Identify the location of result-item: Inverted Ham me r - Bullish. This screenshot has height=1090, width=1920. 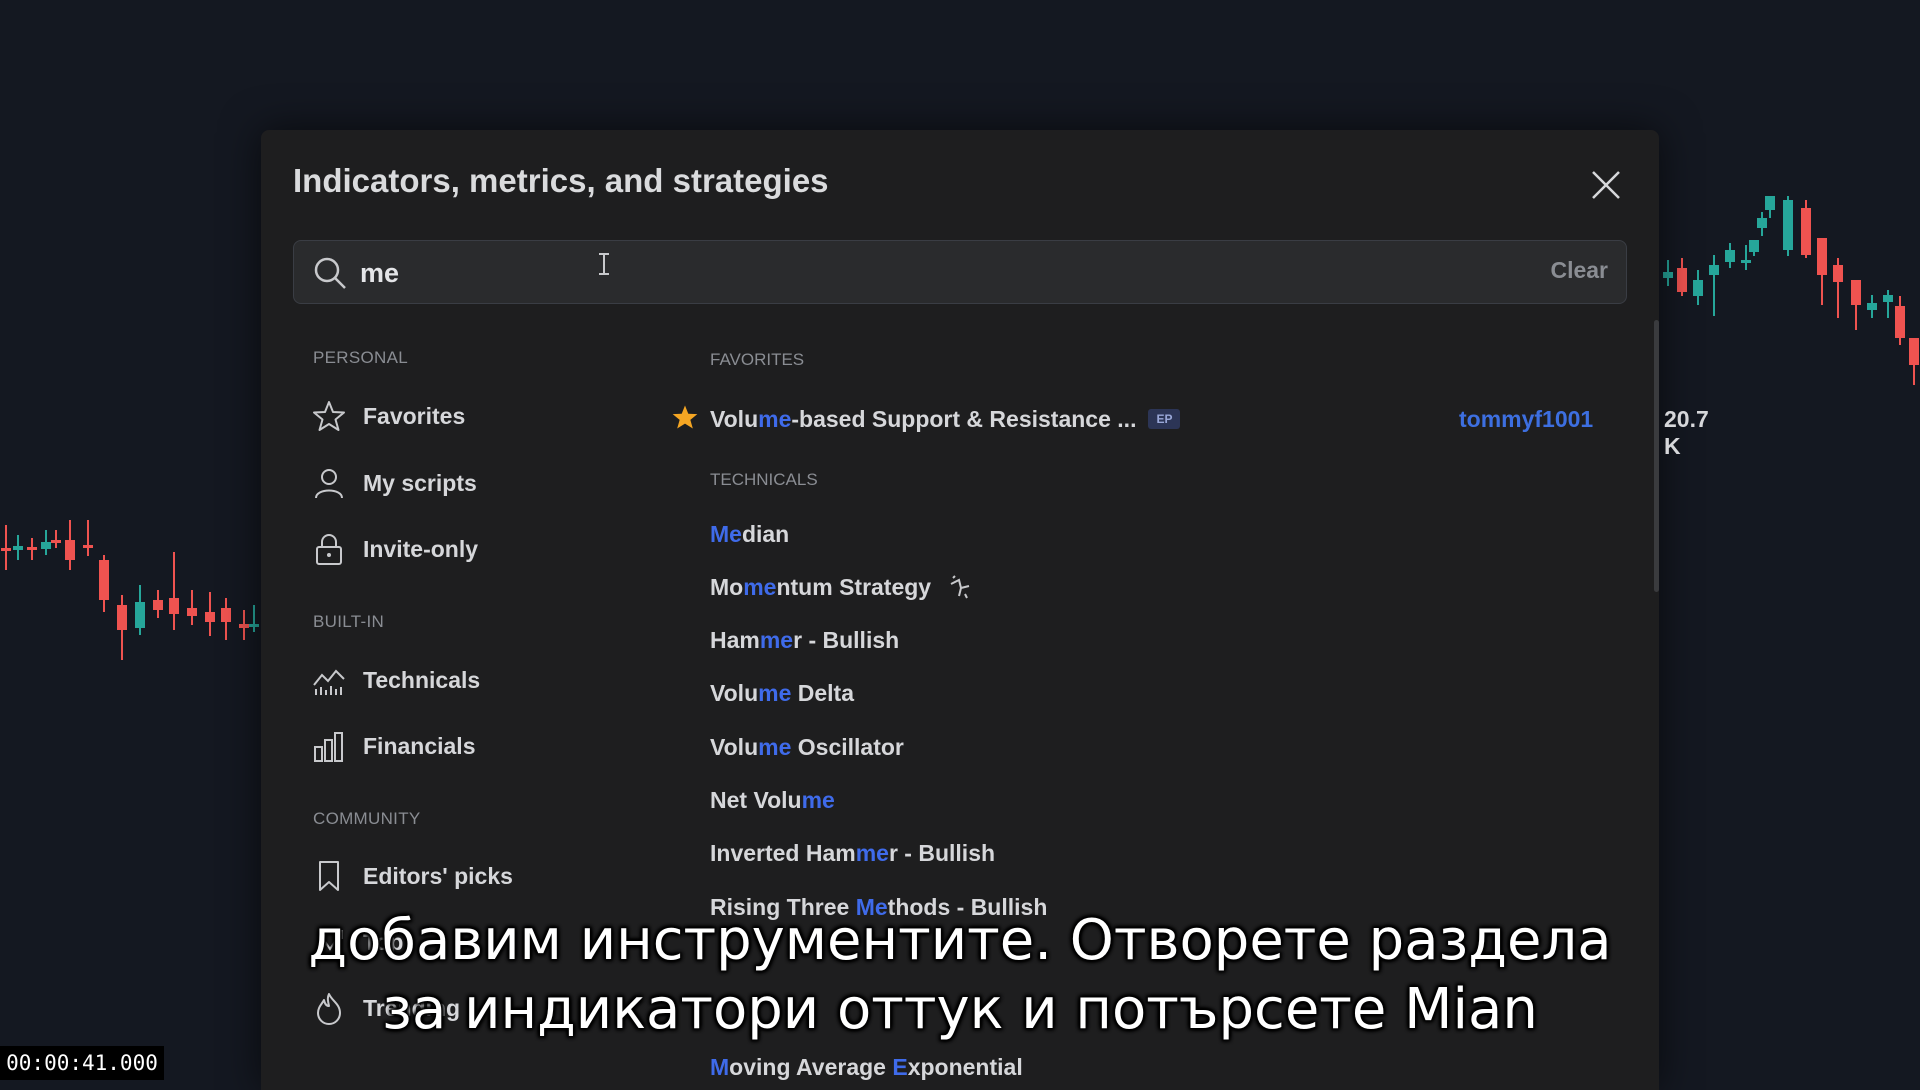
(852, 853).